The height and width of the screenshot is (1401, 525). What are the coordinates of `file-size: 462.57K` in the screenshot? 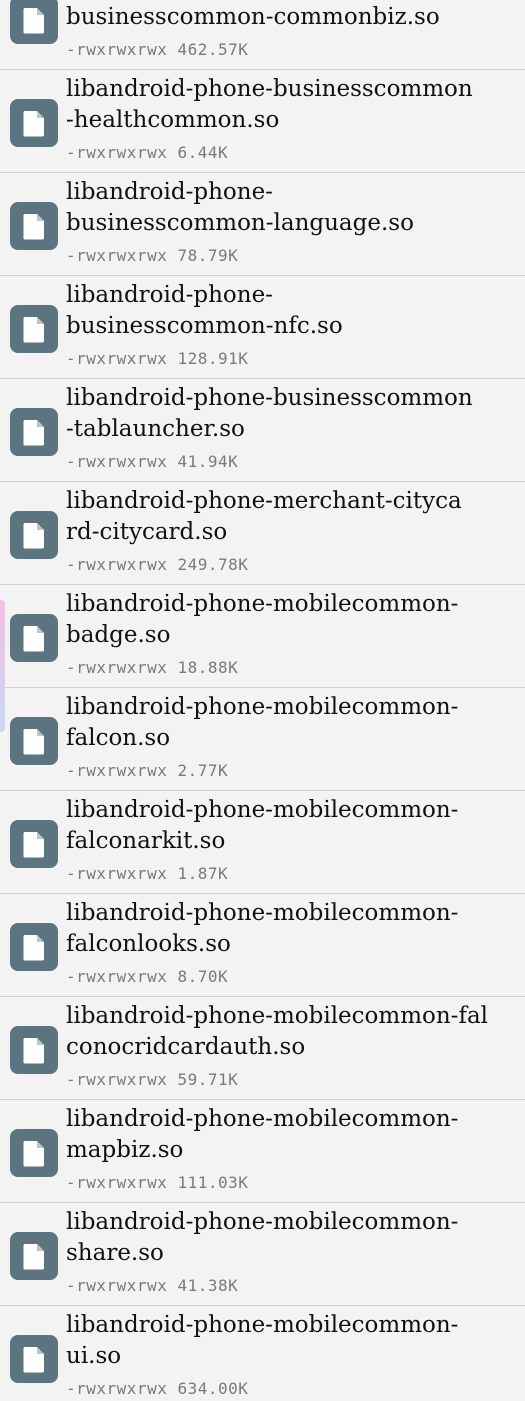 It's located at (213, 49).